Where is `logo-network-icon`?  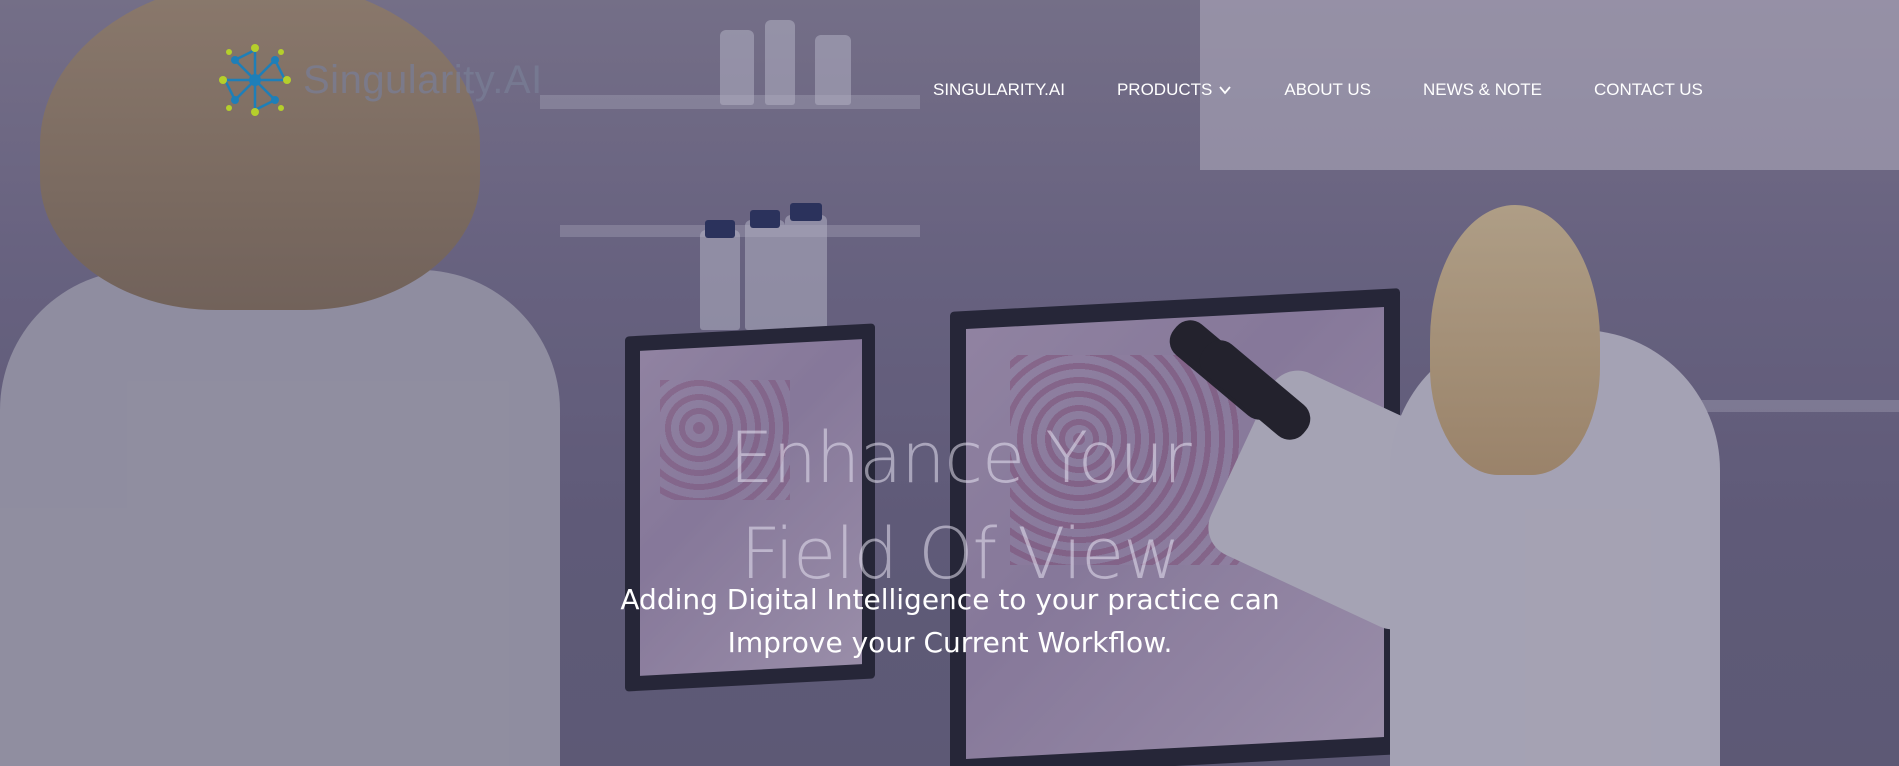 logo-network-icon is located at coordinates (255, 80).